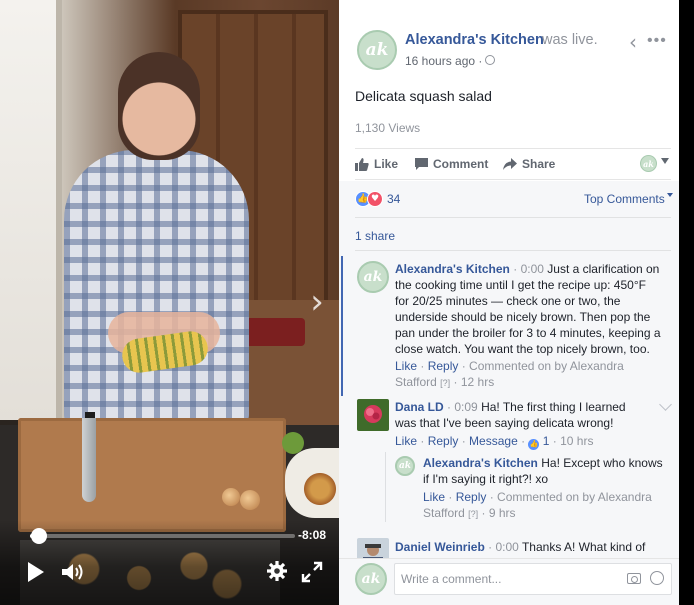  Describe the element at coordinates (371, 579) in the screenshot. I see `composer-avatar: ak` at that location.